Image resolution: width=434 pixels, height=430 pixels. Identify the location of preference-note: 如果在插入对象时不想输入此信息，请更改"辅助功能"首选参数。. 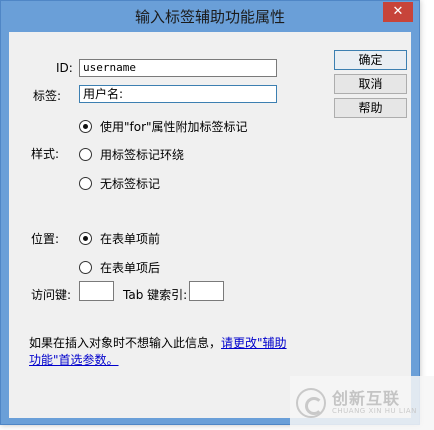
(159, 352).